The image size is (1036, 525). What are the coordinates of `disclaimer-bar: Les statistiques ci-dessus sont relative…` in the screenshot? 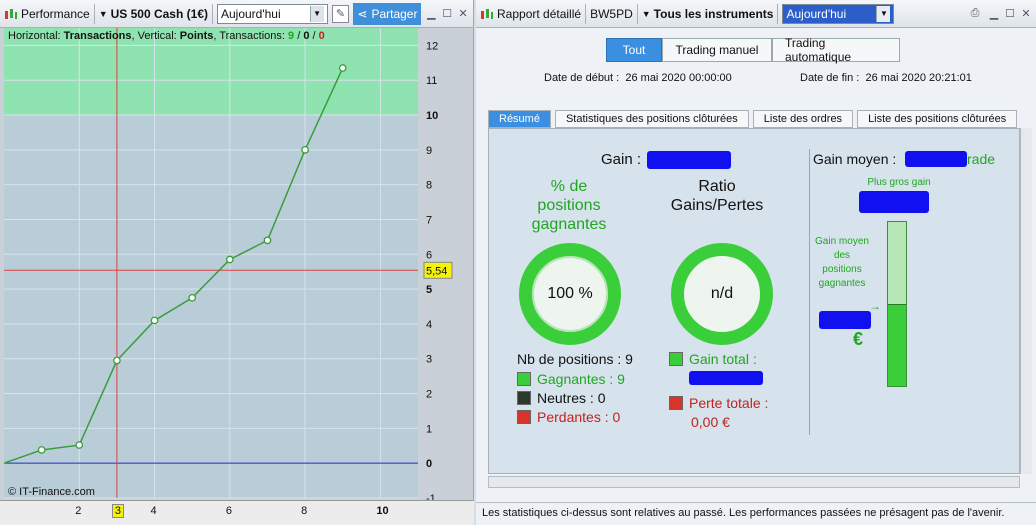 It's located at (756, 513).